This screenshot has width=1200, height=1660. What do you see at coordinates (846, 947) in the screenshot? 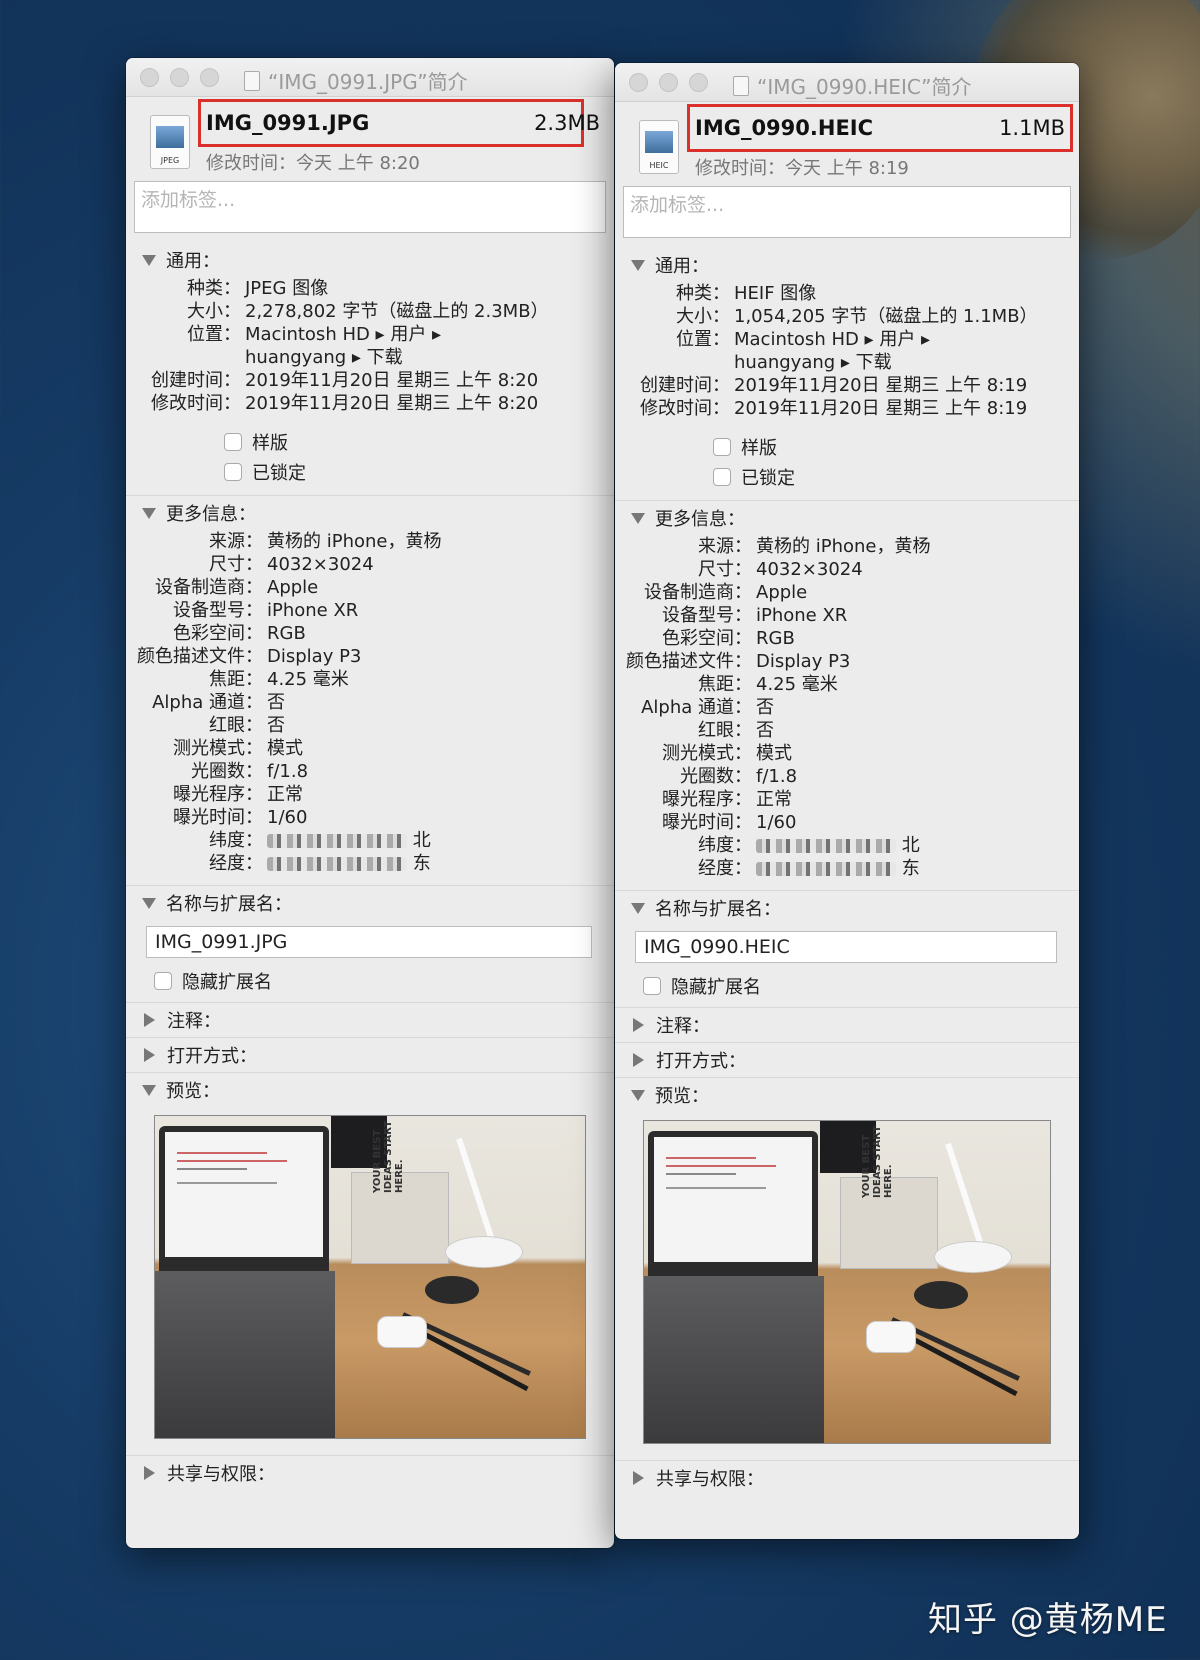
I see `filename-field: IMG_0990.HEIC` at bounding box center [846, 947].